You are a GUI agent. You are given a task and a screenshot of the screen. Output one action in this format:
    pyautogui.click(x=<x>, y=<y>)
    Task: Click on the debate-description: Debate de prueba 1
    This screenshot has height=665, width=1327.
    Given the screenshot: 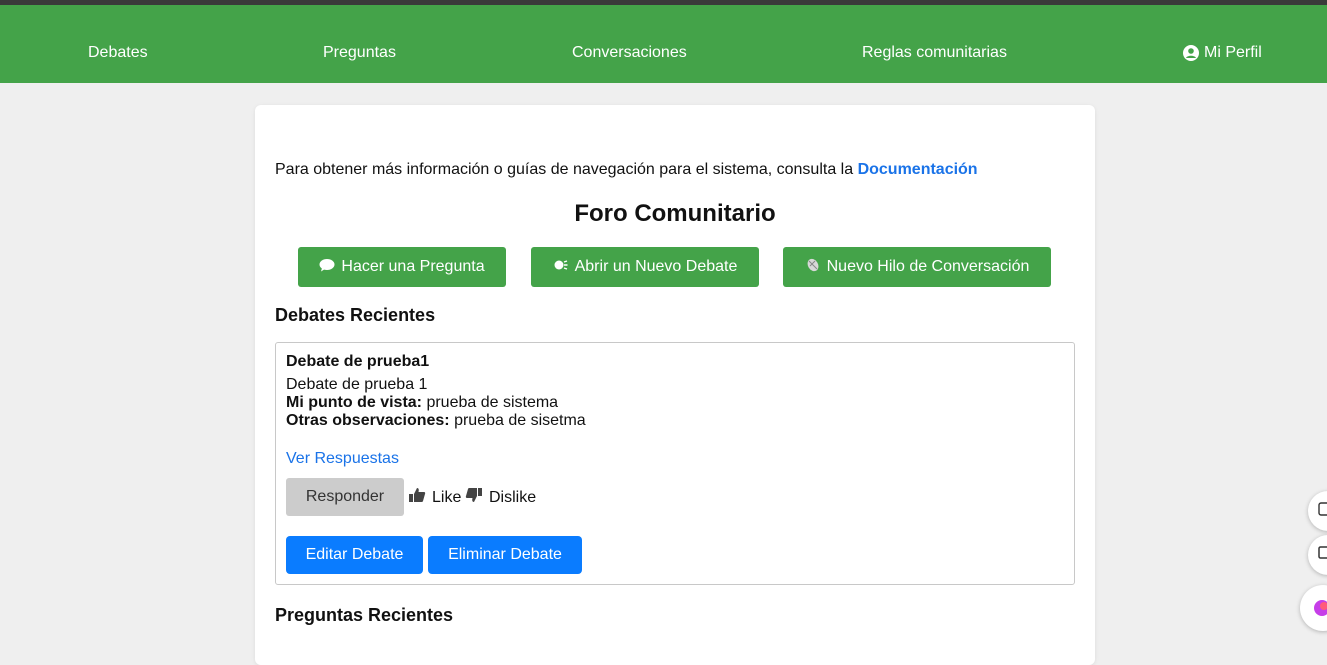 What is the action you would take?
    pyautogui.click(x=357, y=384)
    